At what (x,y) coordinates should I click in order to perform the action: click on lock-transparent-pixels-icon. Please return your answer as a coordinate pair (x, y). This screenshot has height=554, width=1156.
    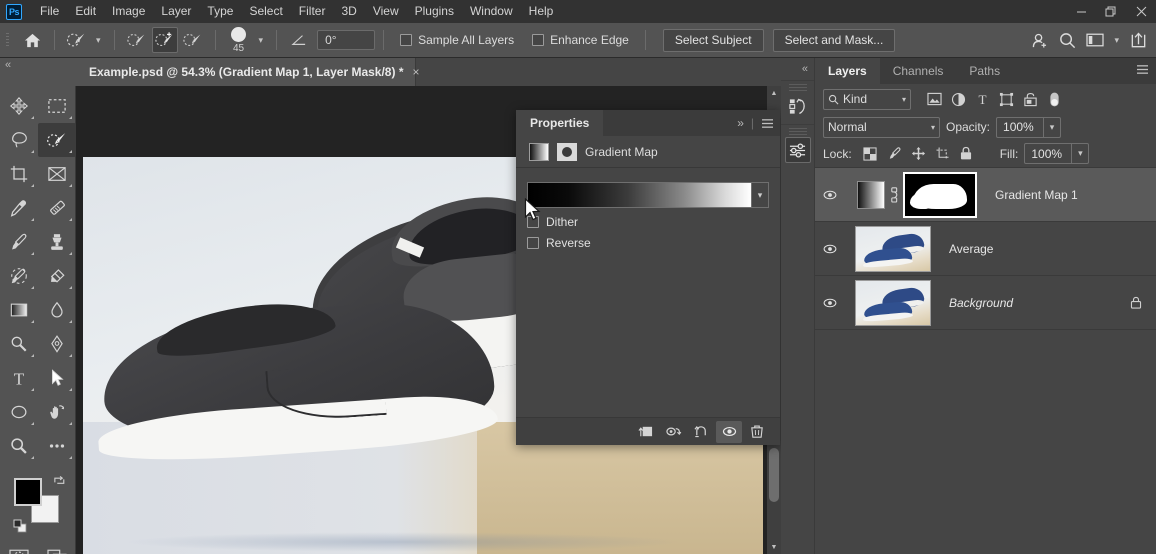
    Looking at the image, I should click on (870, 153).